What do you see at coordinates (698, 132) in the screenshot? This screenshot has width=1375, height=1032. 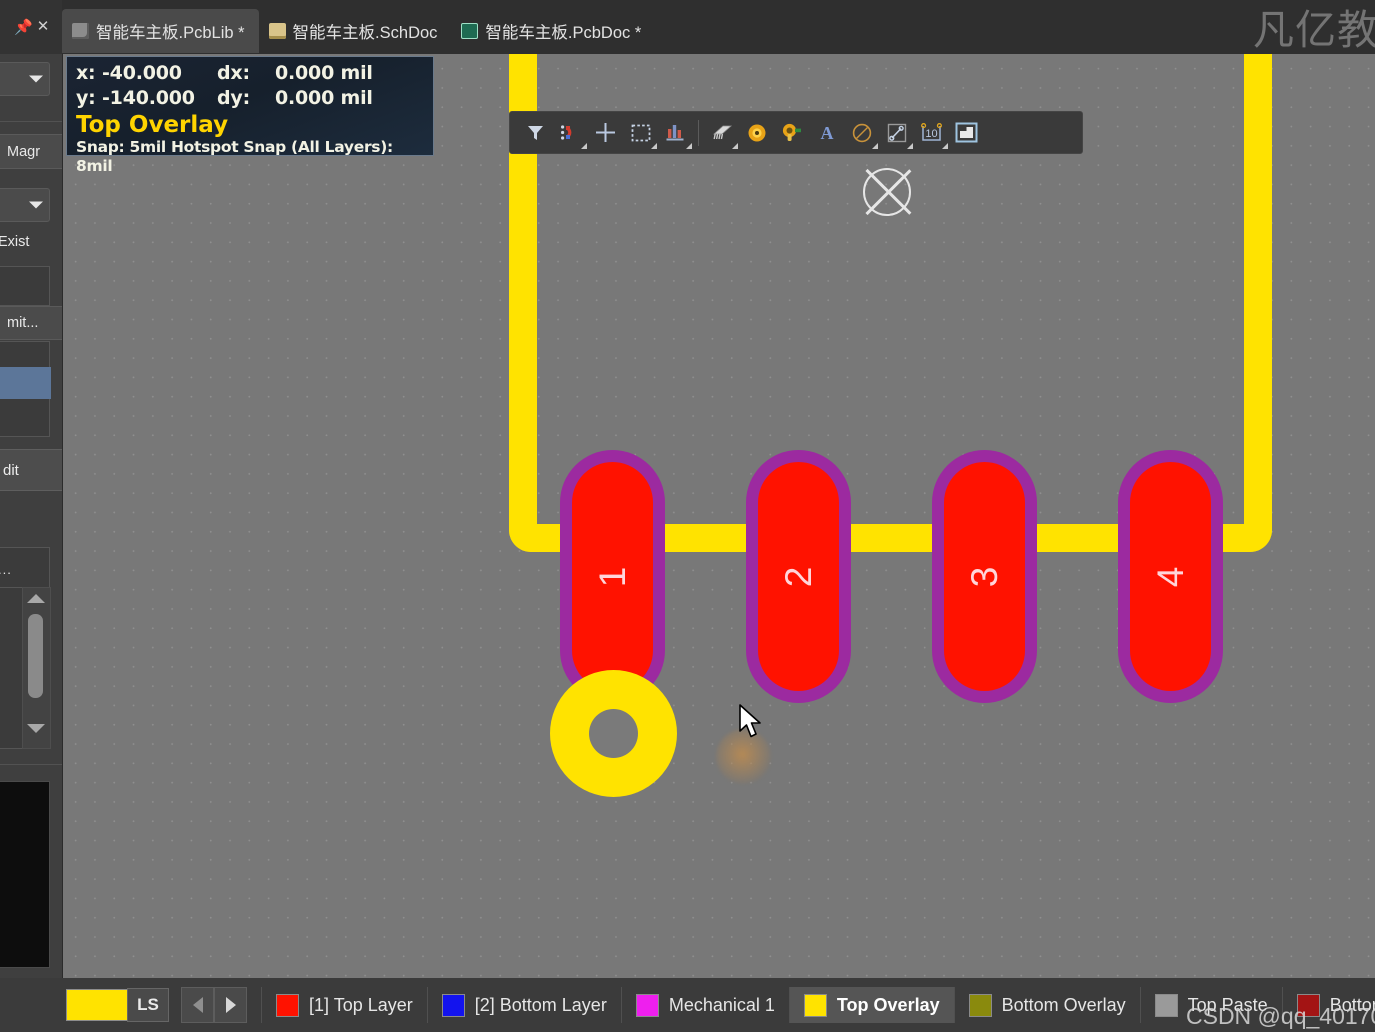 I see `toolbar-divider` at bounding box center [698, 132].